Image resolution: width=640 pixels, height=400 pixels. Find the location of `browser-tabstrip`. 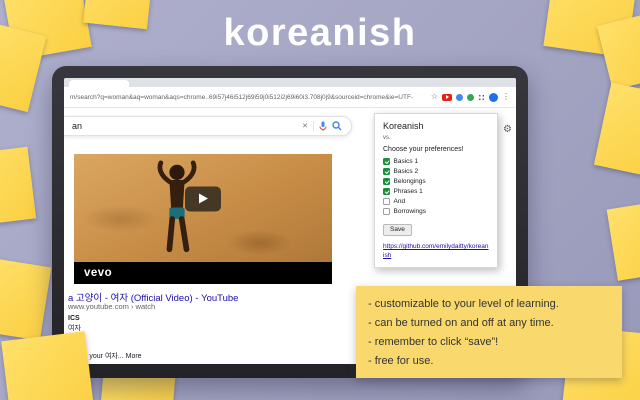

browser-tabstrip is located at coordinates (290, 82).